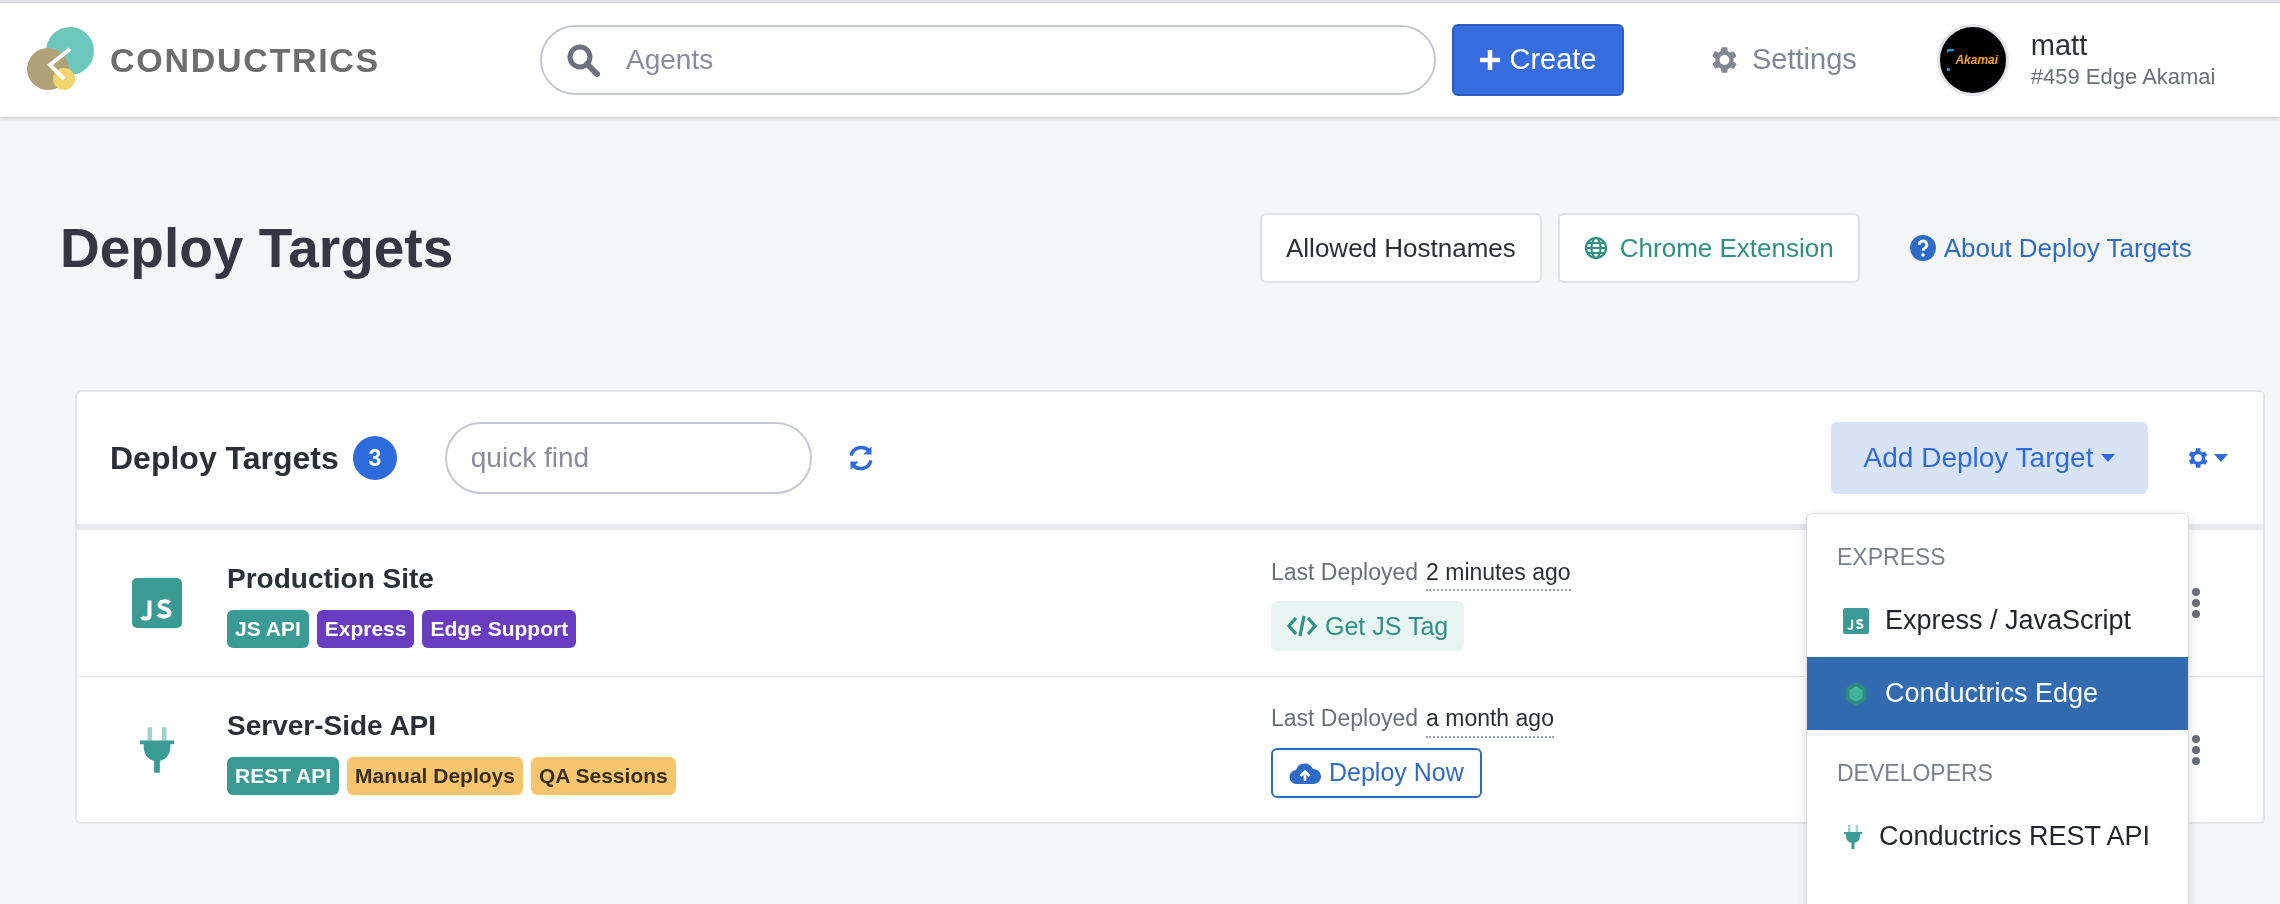  What do you see at coordinates (1856, 693) in the screenshot?
I see `hexagon-icon` at bounding box center [1856, 693].